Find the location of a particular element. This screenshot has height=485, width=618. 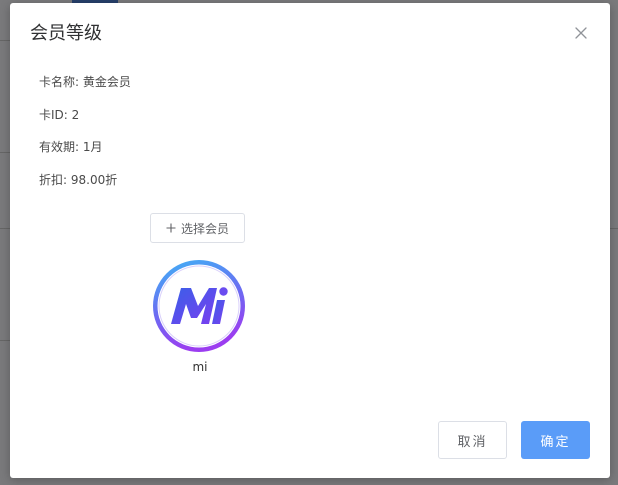

dialog-title: 会员等级 is located at coordinates (66, 33).